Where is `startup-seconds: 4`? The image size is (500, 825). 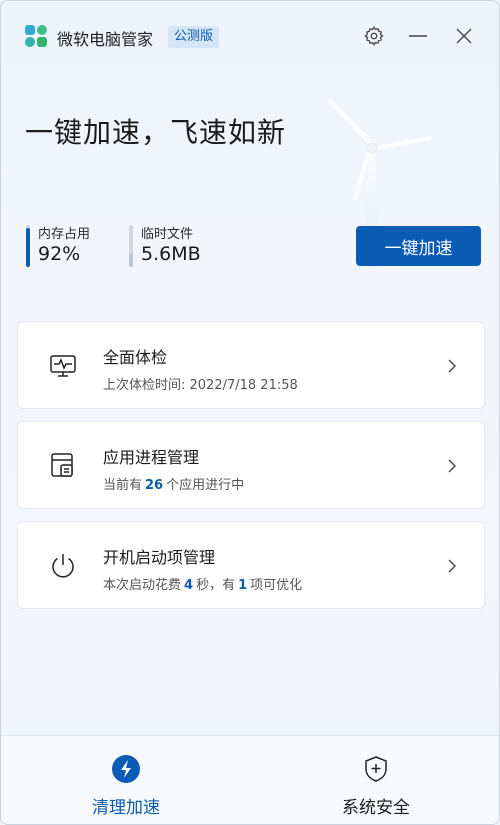 startup-seconds: 4 is located at coordinates (189, 585).